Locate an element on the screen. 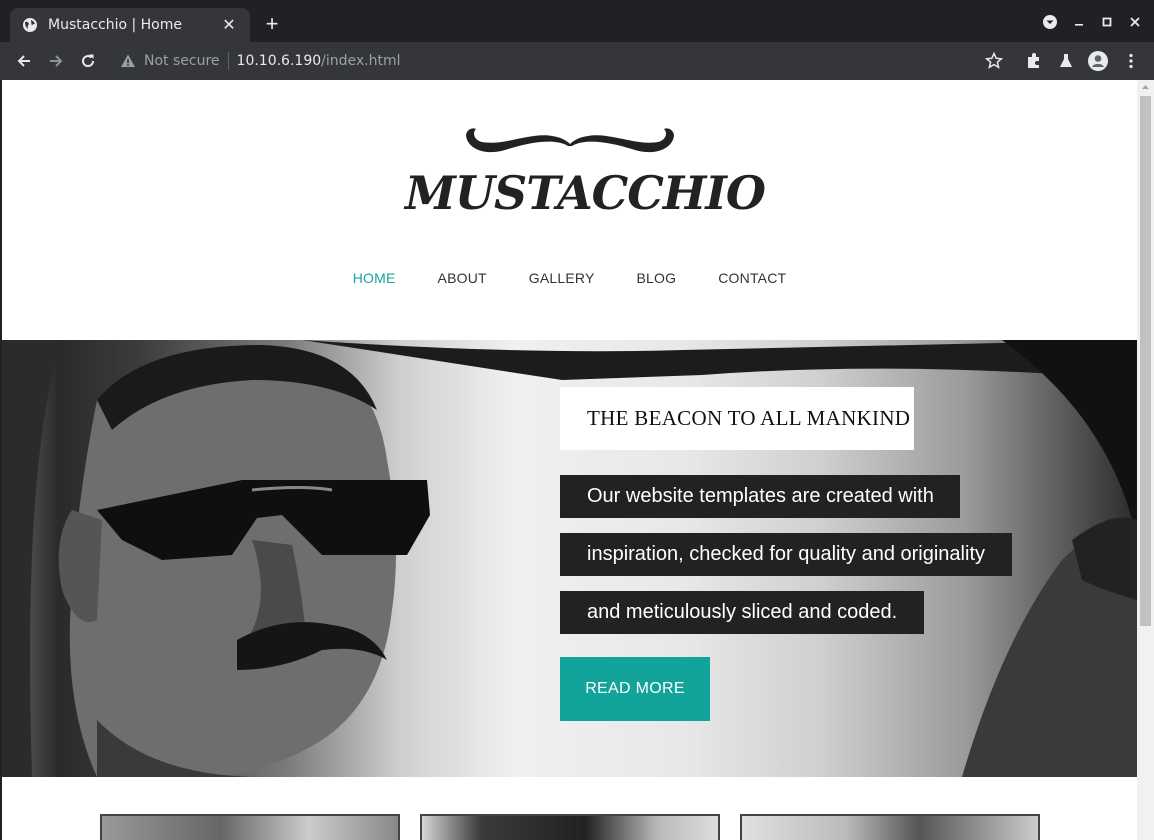 This screenshot has width=1154, height=840. maximize-icon is located at coordinates (1107, 22).